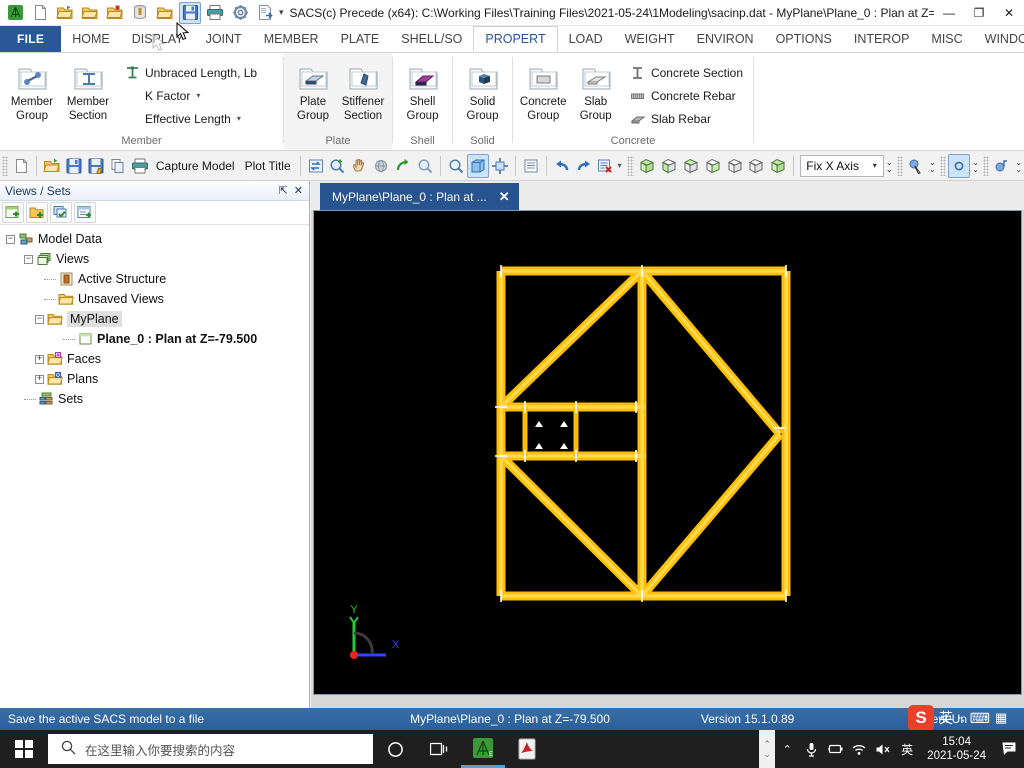 The height and width of the screenshot is (768, 1024). What do you see at coordinates (606, 166) in the screenshot?
I see `clear-redo-icon` at bounding box center [606, 166].